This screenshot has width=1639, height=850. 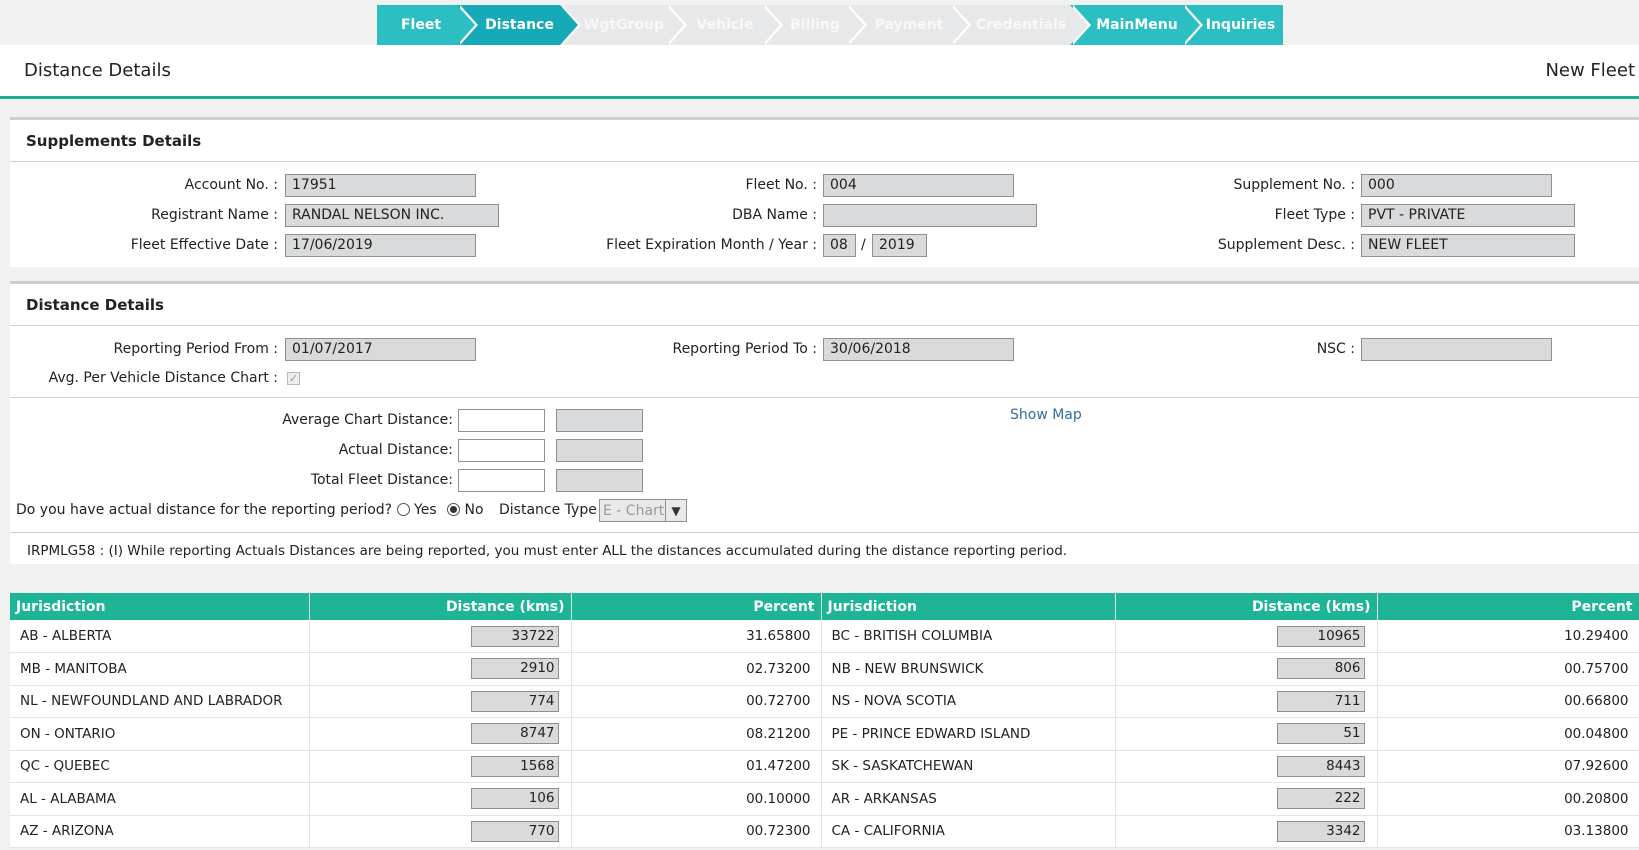 I want to click on distance-input: 8747, so click(x=514, y=734).